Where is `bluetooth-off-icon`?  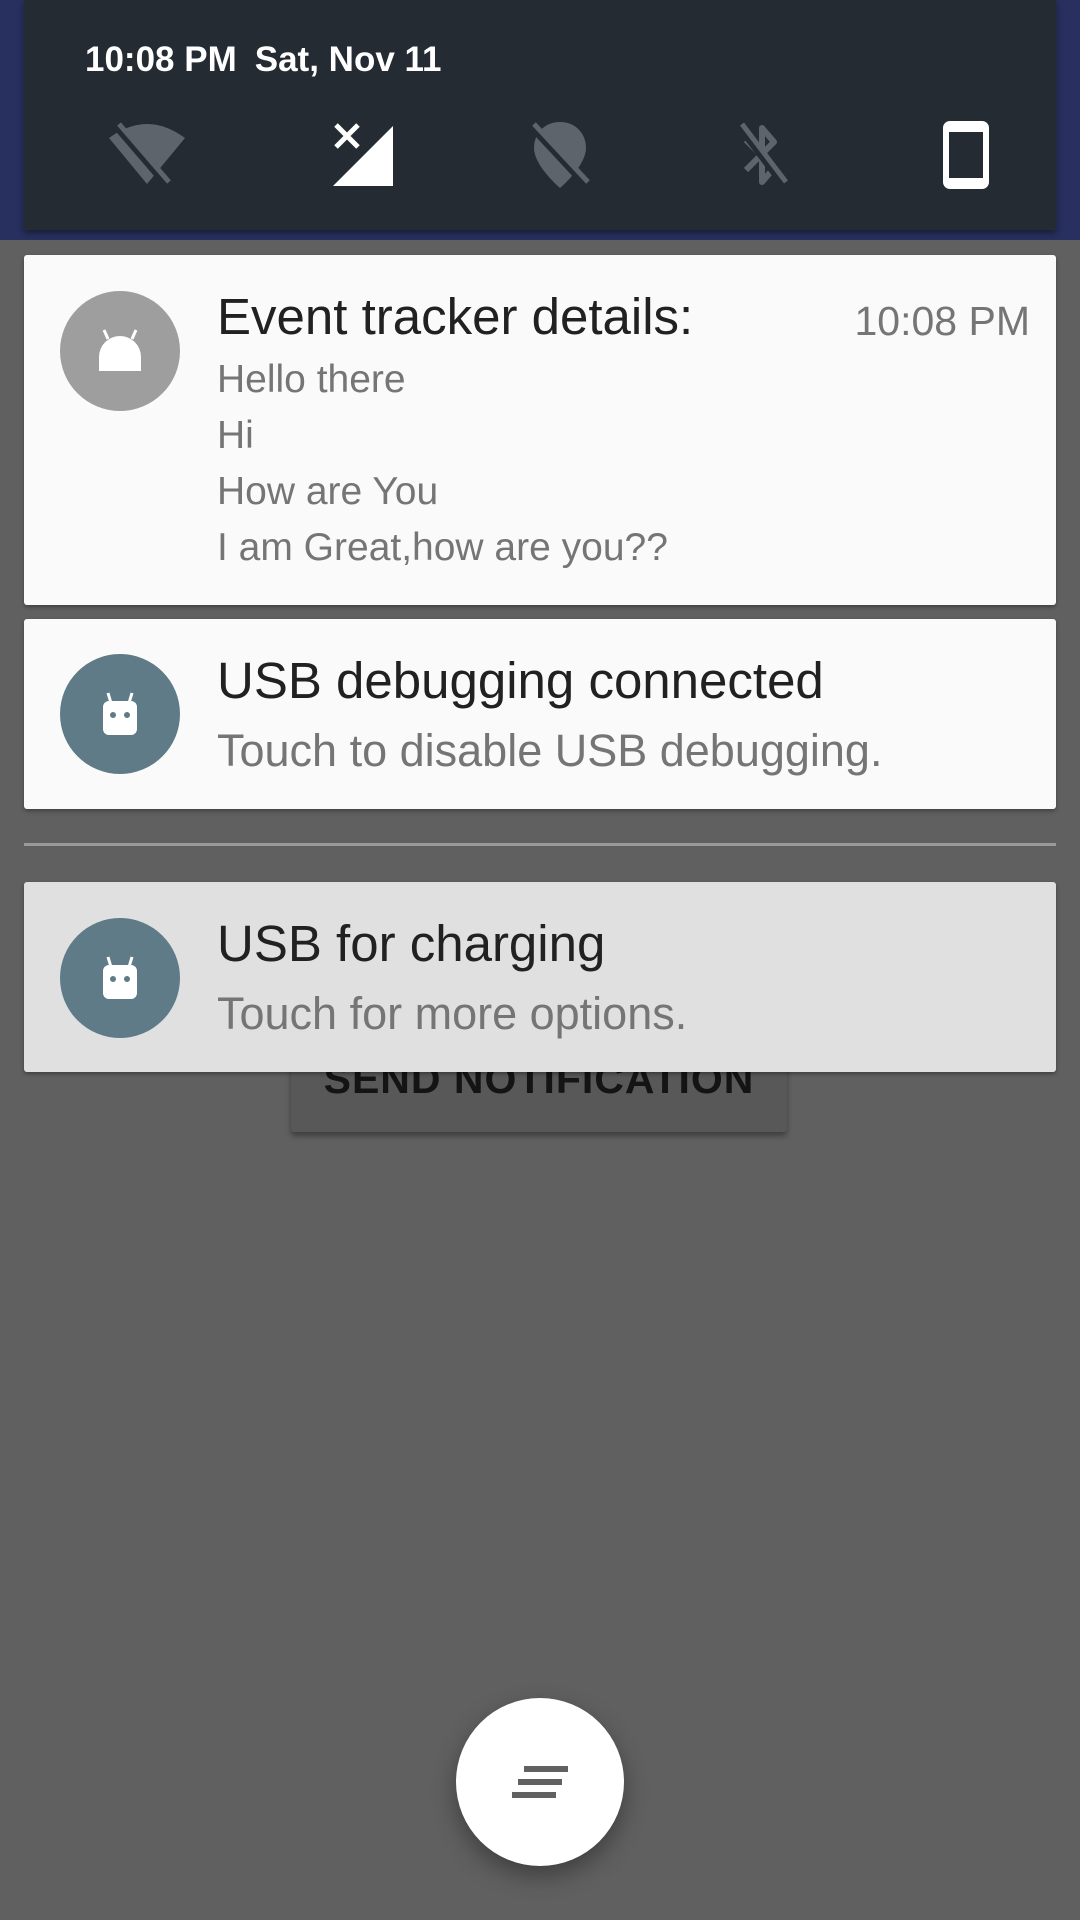 bluetooth-off-icon is located at coordinates (762, 155).